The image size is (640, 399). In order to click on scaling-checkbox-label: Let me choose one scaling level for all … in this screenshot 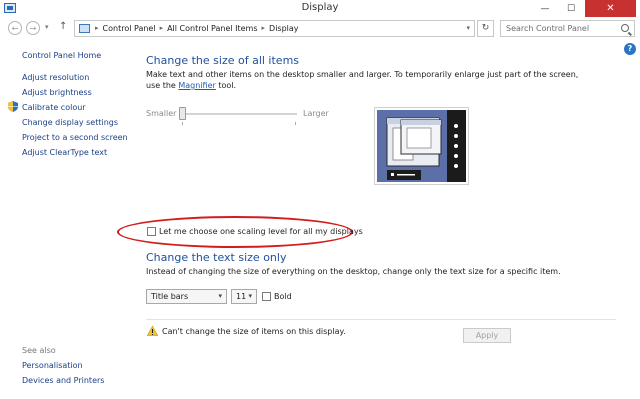, I will do `click(261, 231)`.